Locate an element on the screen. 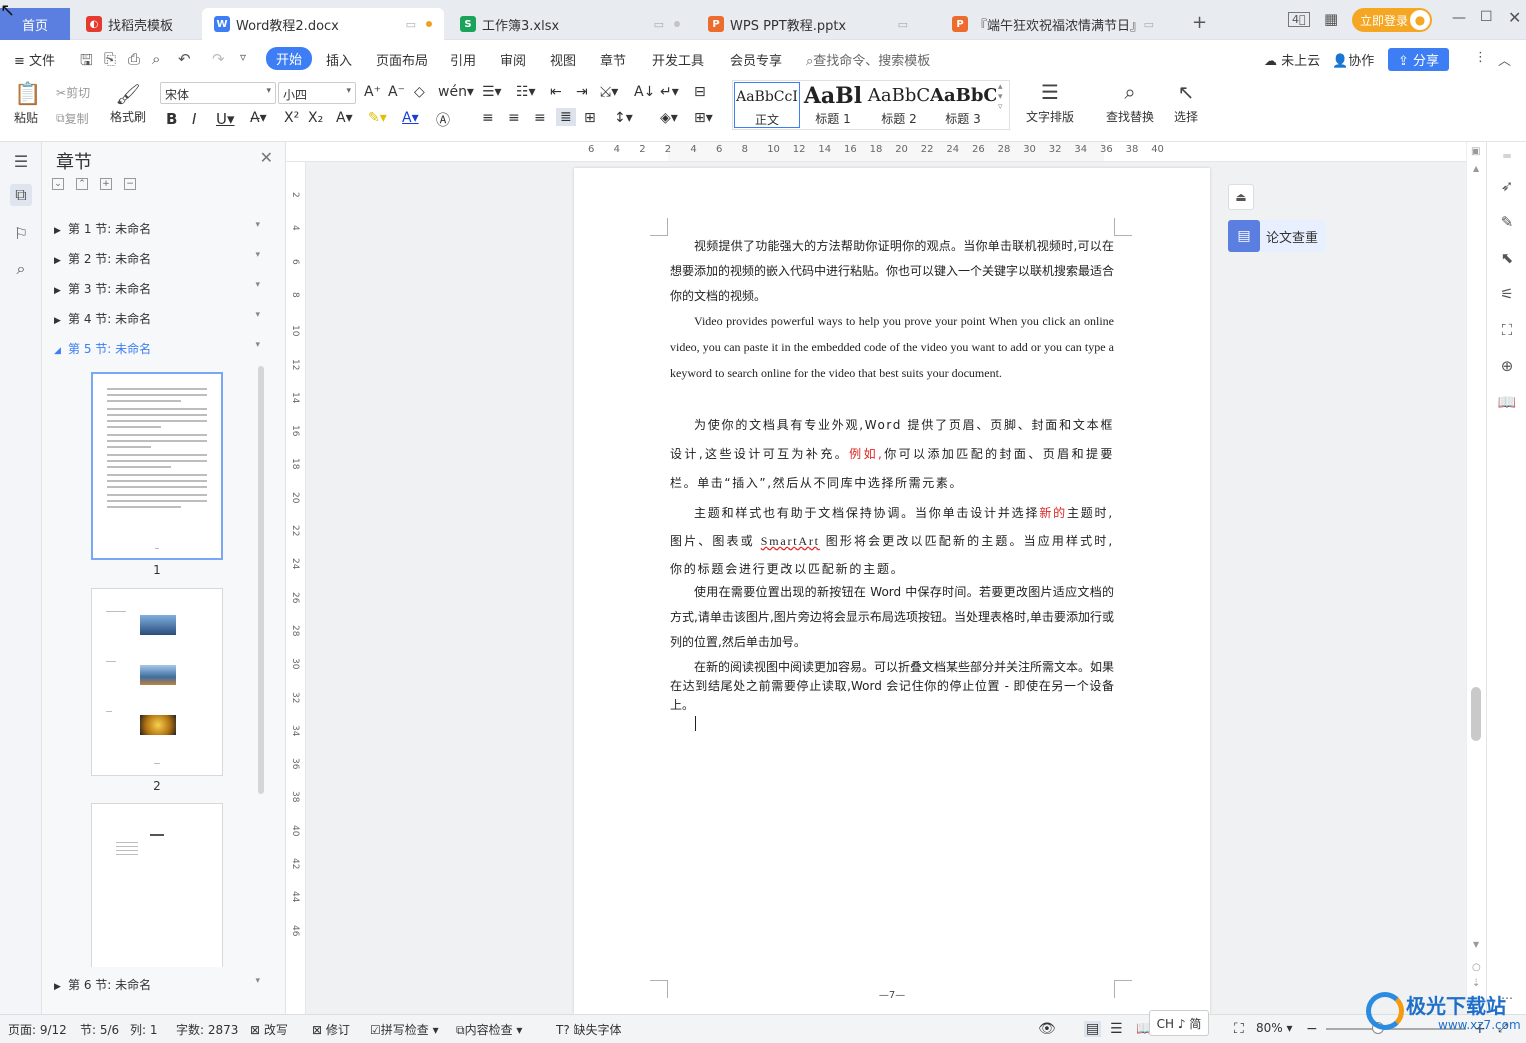 The width and height of the screenshot is (1526, 1043). more-icon: ⋮ is located at coordinates (1480, 57).